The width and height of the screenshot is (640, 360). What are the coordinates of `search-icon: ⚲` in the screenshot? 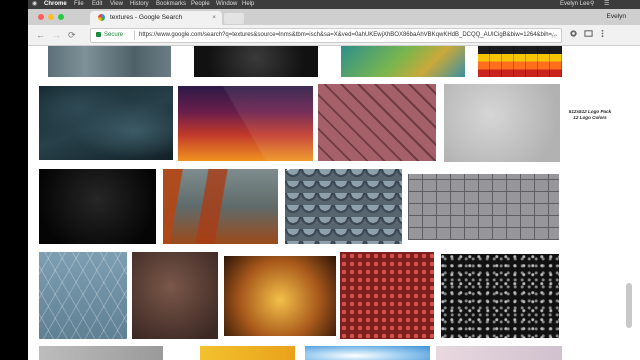 It's located at (592, 4).